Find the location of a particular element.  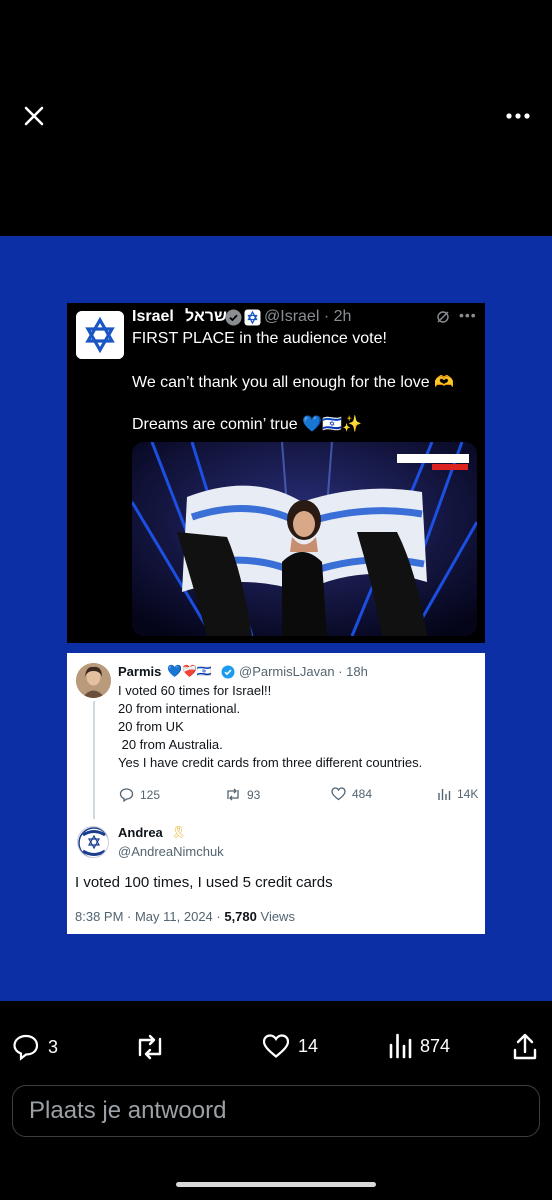

name-emoji: 💙❤️‍🩹🇮🇱 is located at coordinates (189, 671).